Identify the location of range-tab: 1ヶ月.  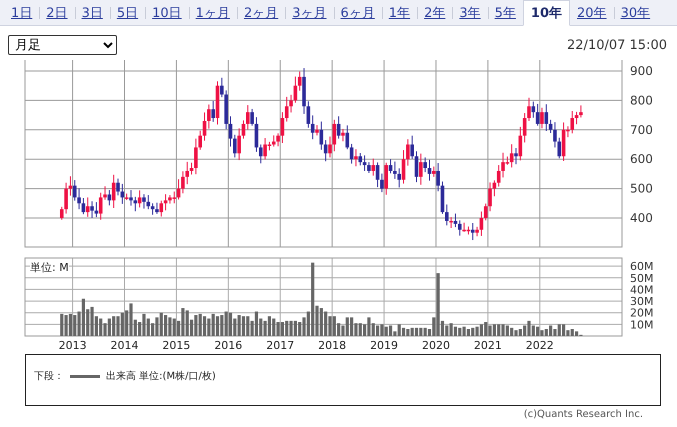
(212, 12).